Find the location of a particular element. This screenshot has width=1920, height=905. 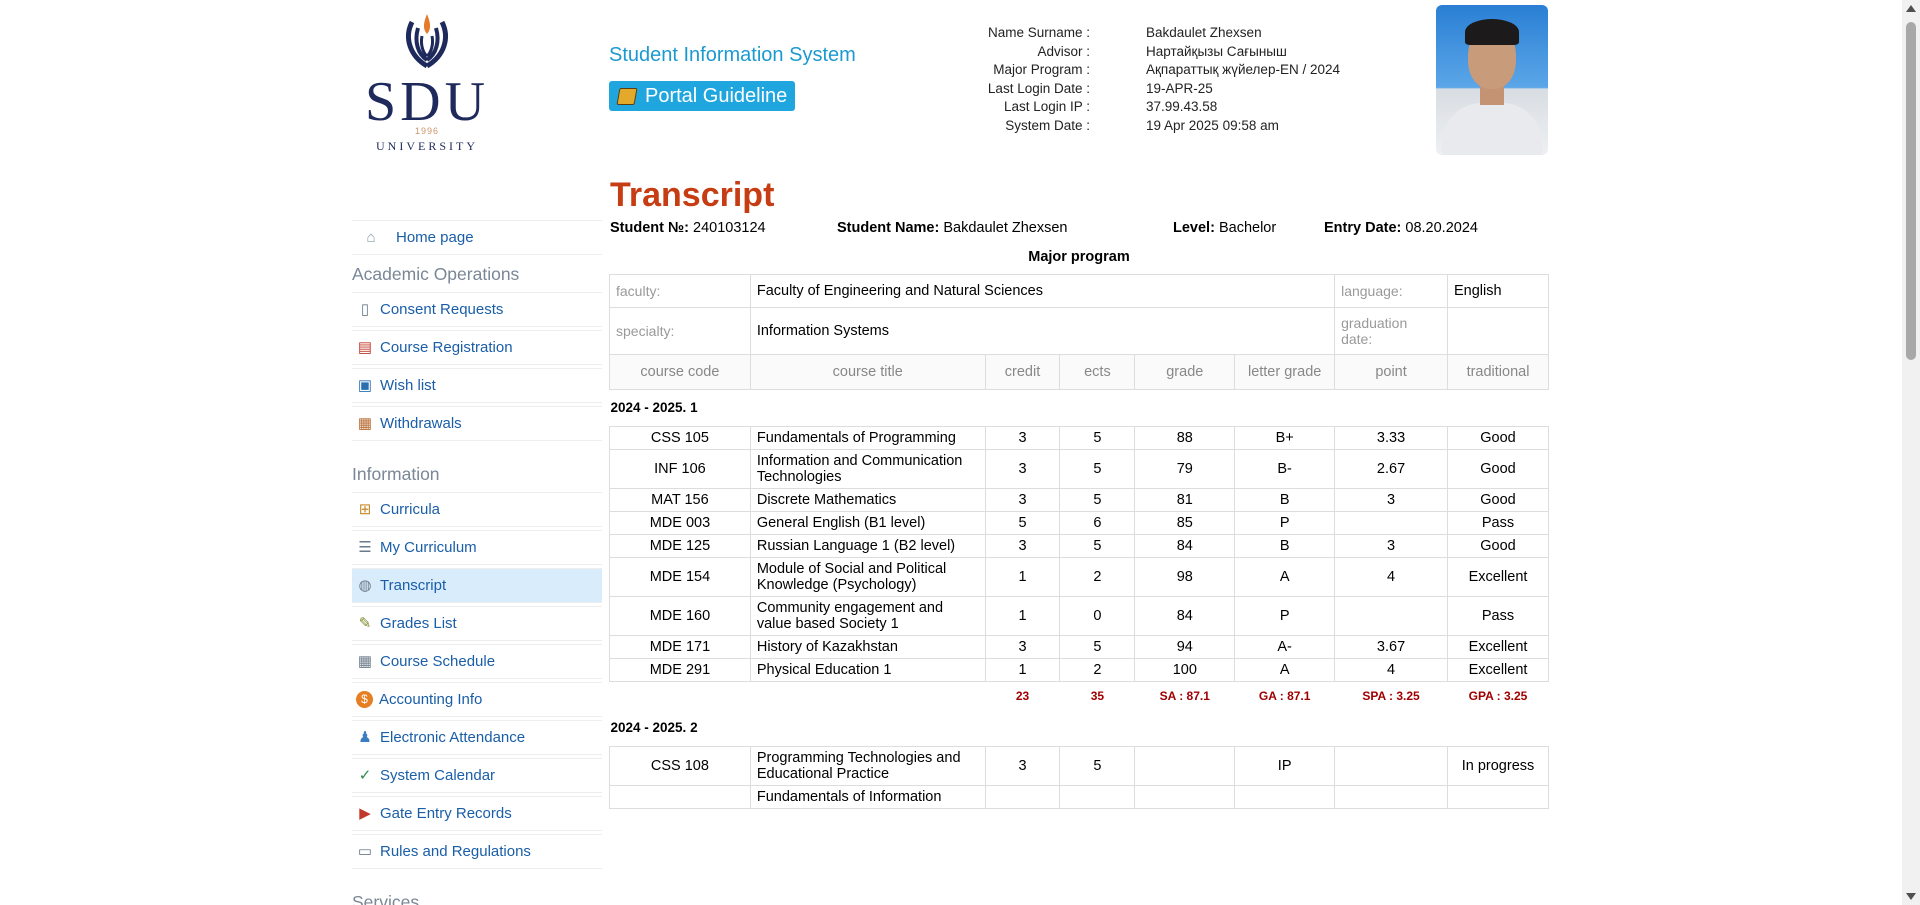

sidebar-item-wish-list: ▣ Wish list is located at coordinates (477, 385).